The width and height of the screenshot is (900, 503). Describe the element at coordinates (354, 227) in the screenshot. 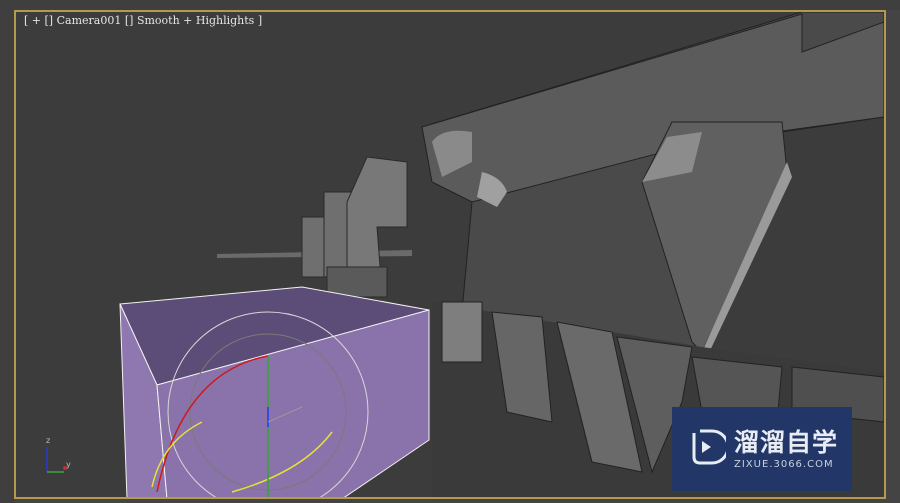

I see `distant-text-objects` at that location.